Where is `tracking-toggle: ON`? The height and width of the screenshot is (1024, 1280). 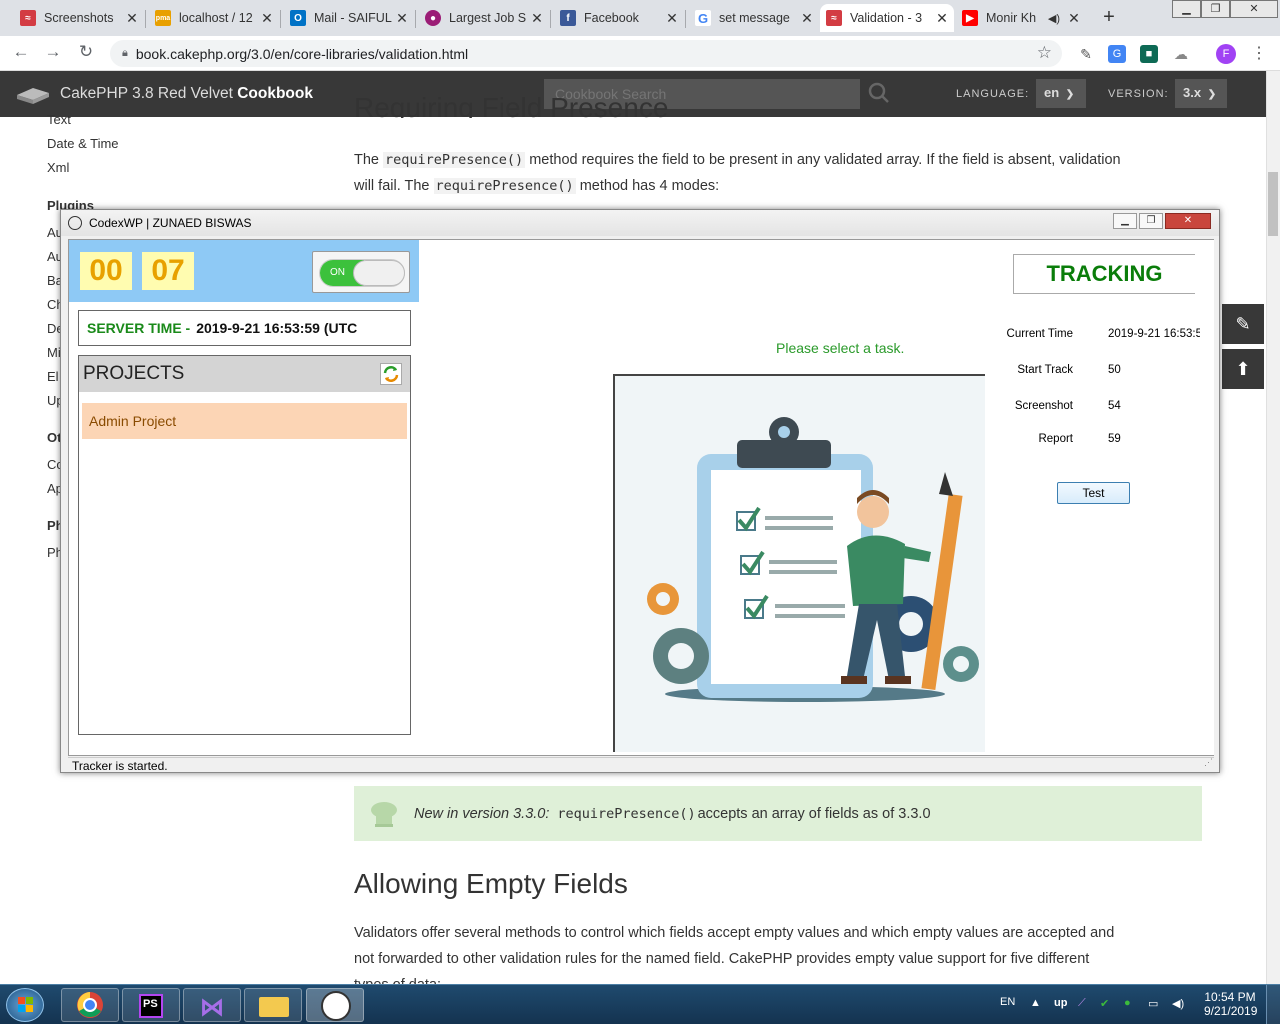 tracking-toggle: ON is located at coordinates (361, 272).